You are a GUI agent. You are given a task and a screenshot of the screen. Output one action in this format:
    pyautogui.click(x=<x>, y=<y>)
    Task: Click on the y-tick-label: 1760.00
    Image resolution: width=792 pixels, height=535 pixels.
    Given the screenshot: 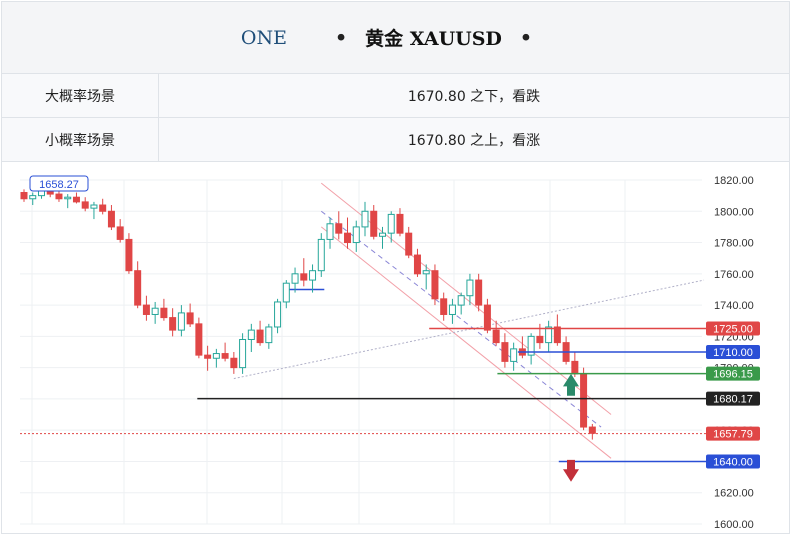 What is the action you would take?
    pyautogui.click(x=734, y=275)
    